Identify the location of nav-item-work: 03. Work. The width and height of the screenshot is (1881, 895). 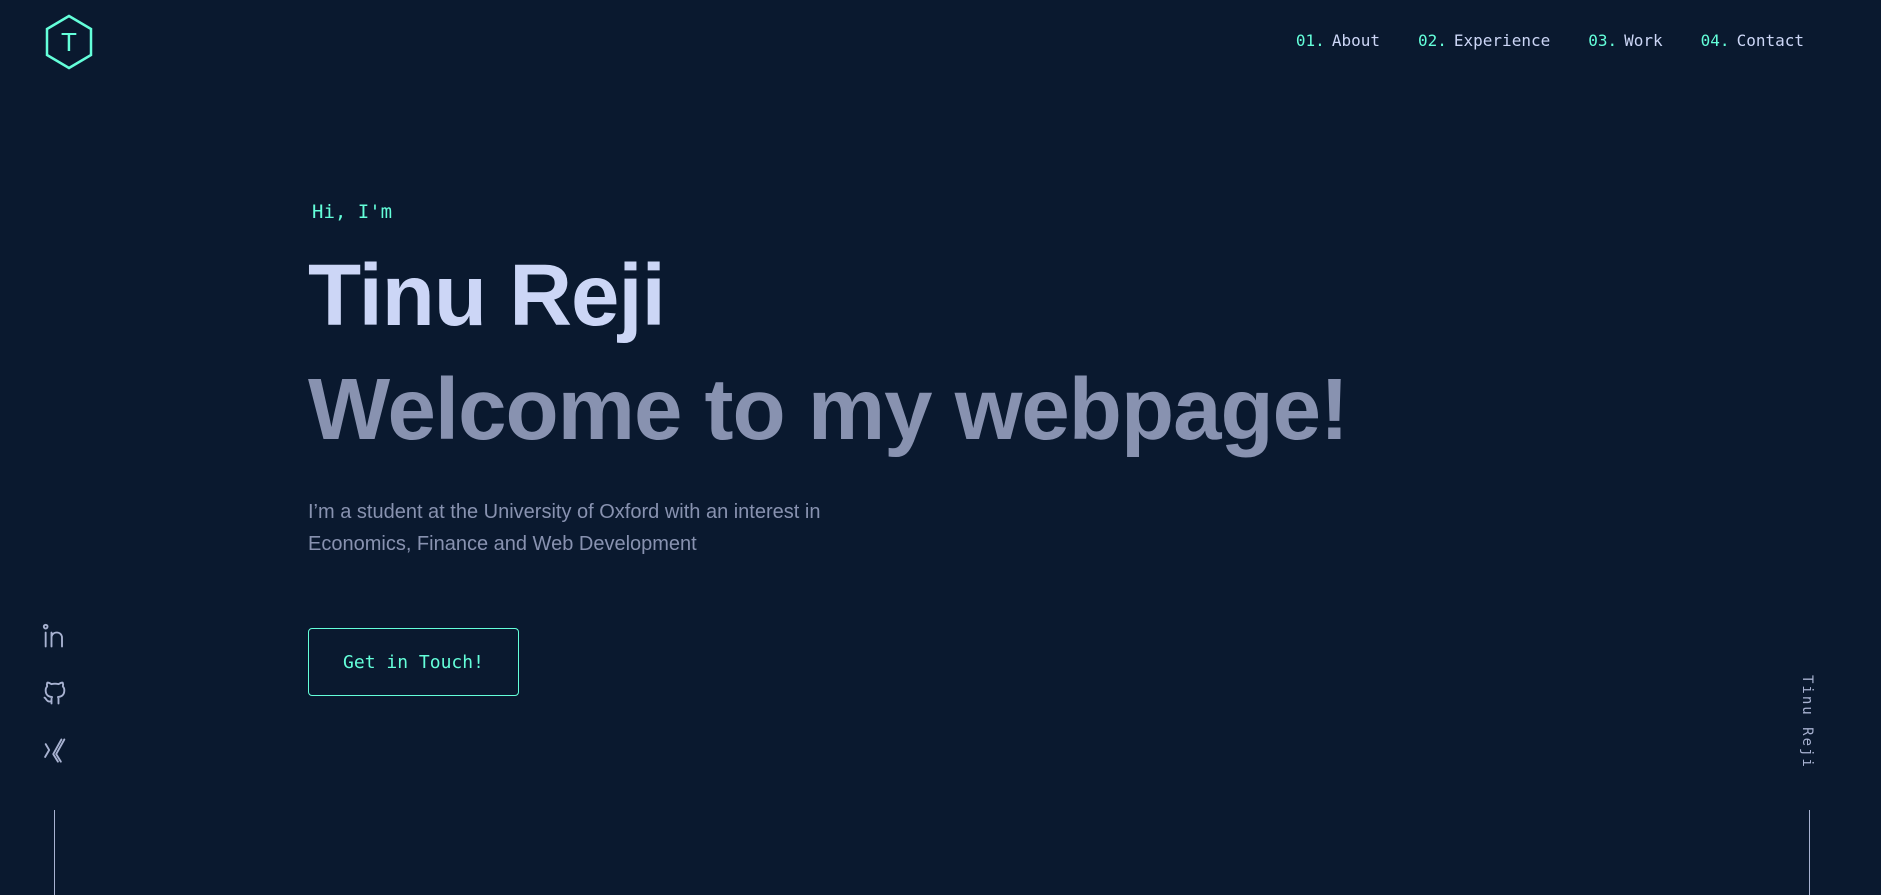
(1625, 40).